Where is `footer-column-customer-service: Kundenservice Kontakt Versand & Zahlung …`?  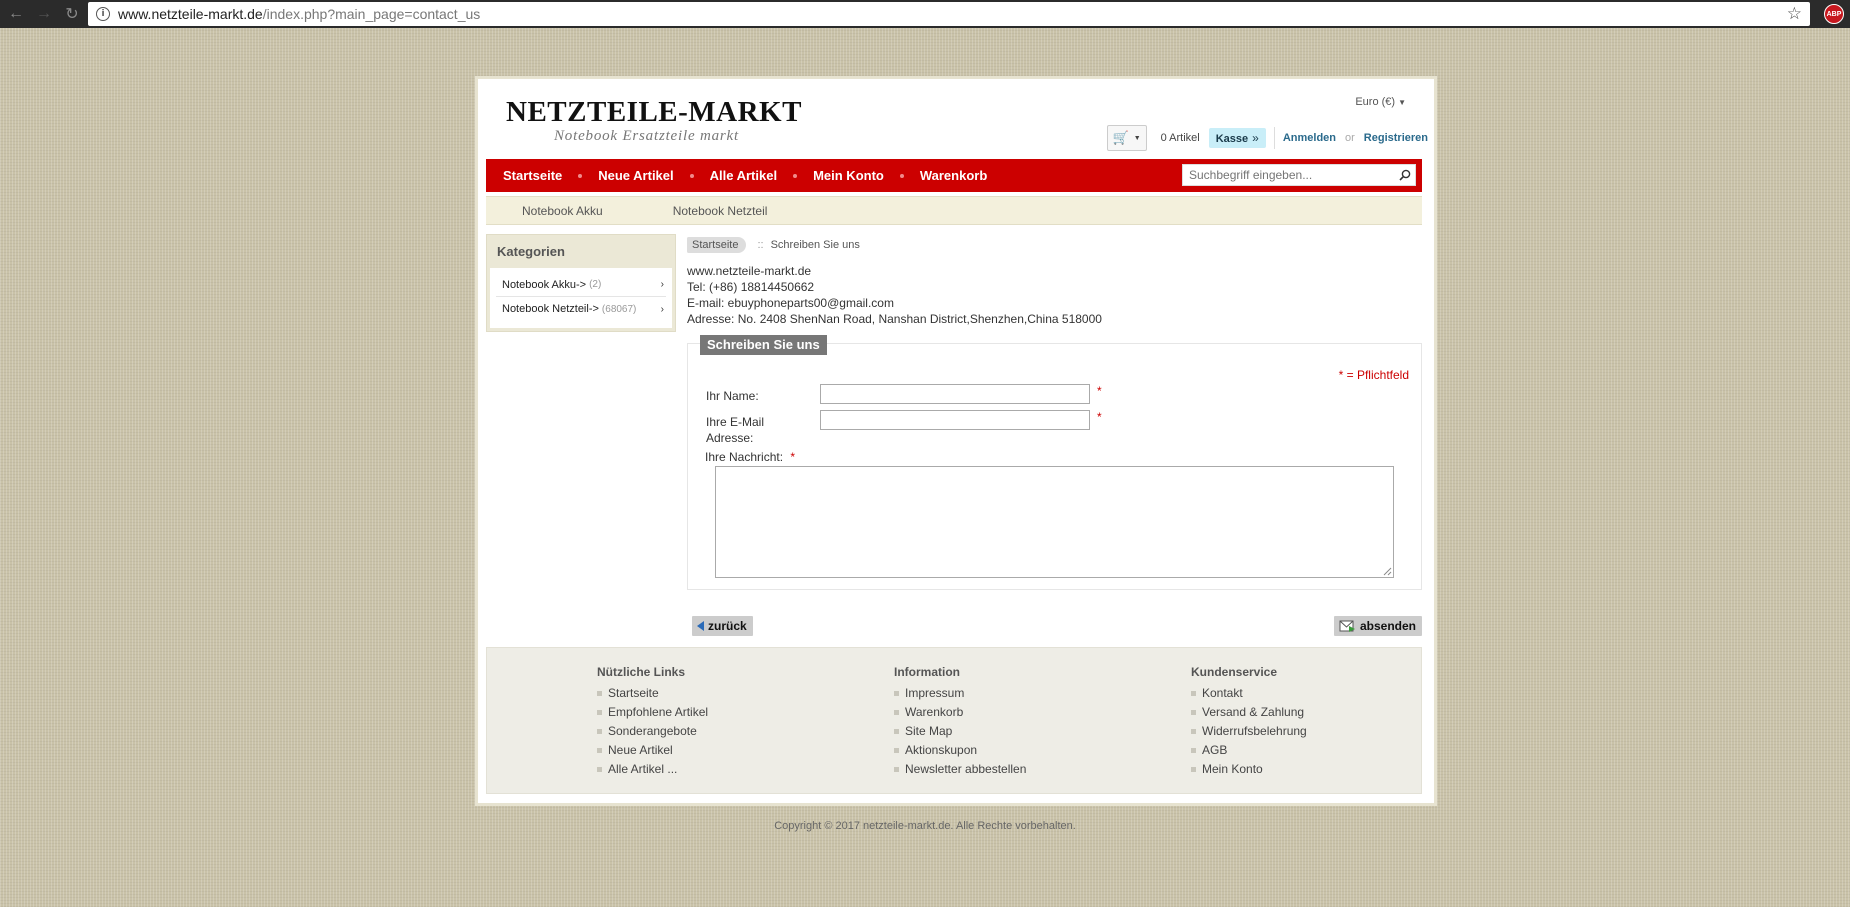
footer-column-customer-service: Kundenservice Kontakt Versand & Zahlung … is located at coordinates (1249, 722).